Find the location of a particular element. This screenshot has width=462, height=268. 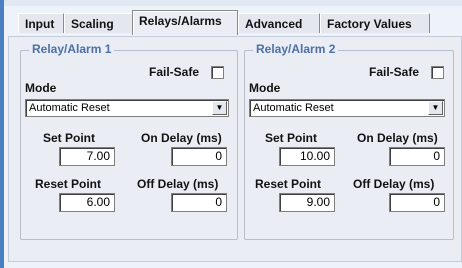

tab-scaling: Scaling is located at coordinates (98, 23).